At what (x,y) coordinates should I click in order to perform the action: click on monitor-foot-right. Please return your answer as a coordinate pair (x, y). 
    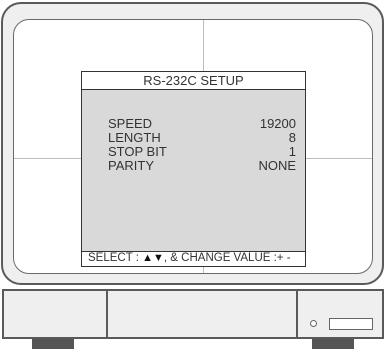
    Looking at the image, I should click on (333, 344).